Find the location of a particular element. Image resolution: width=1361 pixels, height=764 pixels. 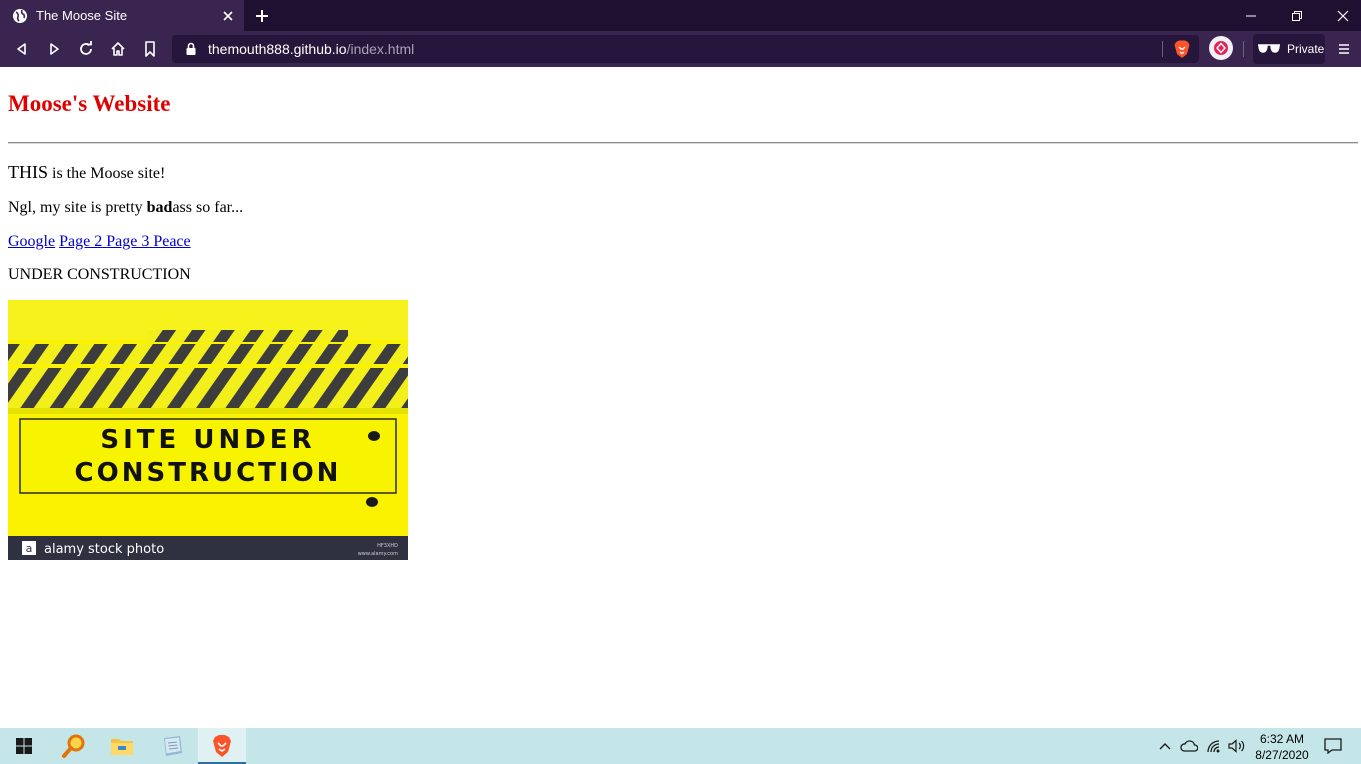

intro-paragraph: THIS is the Moose site! is located at coordinates (86, 172).